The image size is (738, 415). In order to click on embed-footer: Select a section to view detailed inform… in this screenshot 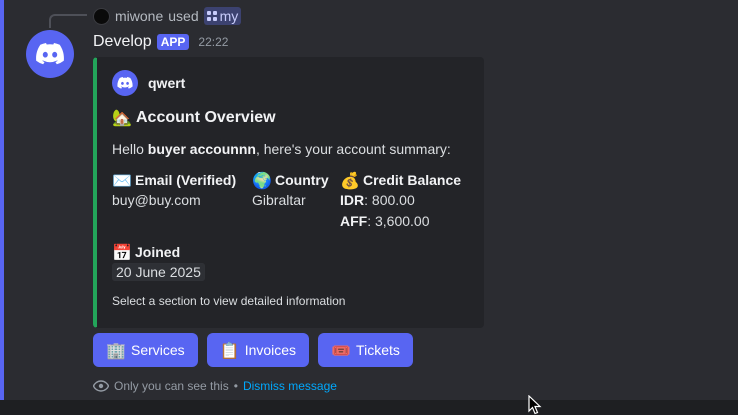, I will do `click(229, 301)`.